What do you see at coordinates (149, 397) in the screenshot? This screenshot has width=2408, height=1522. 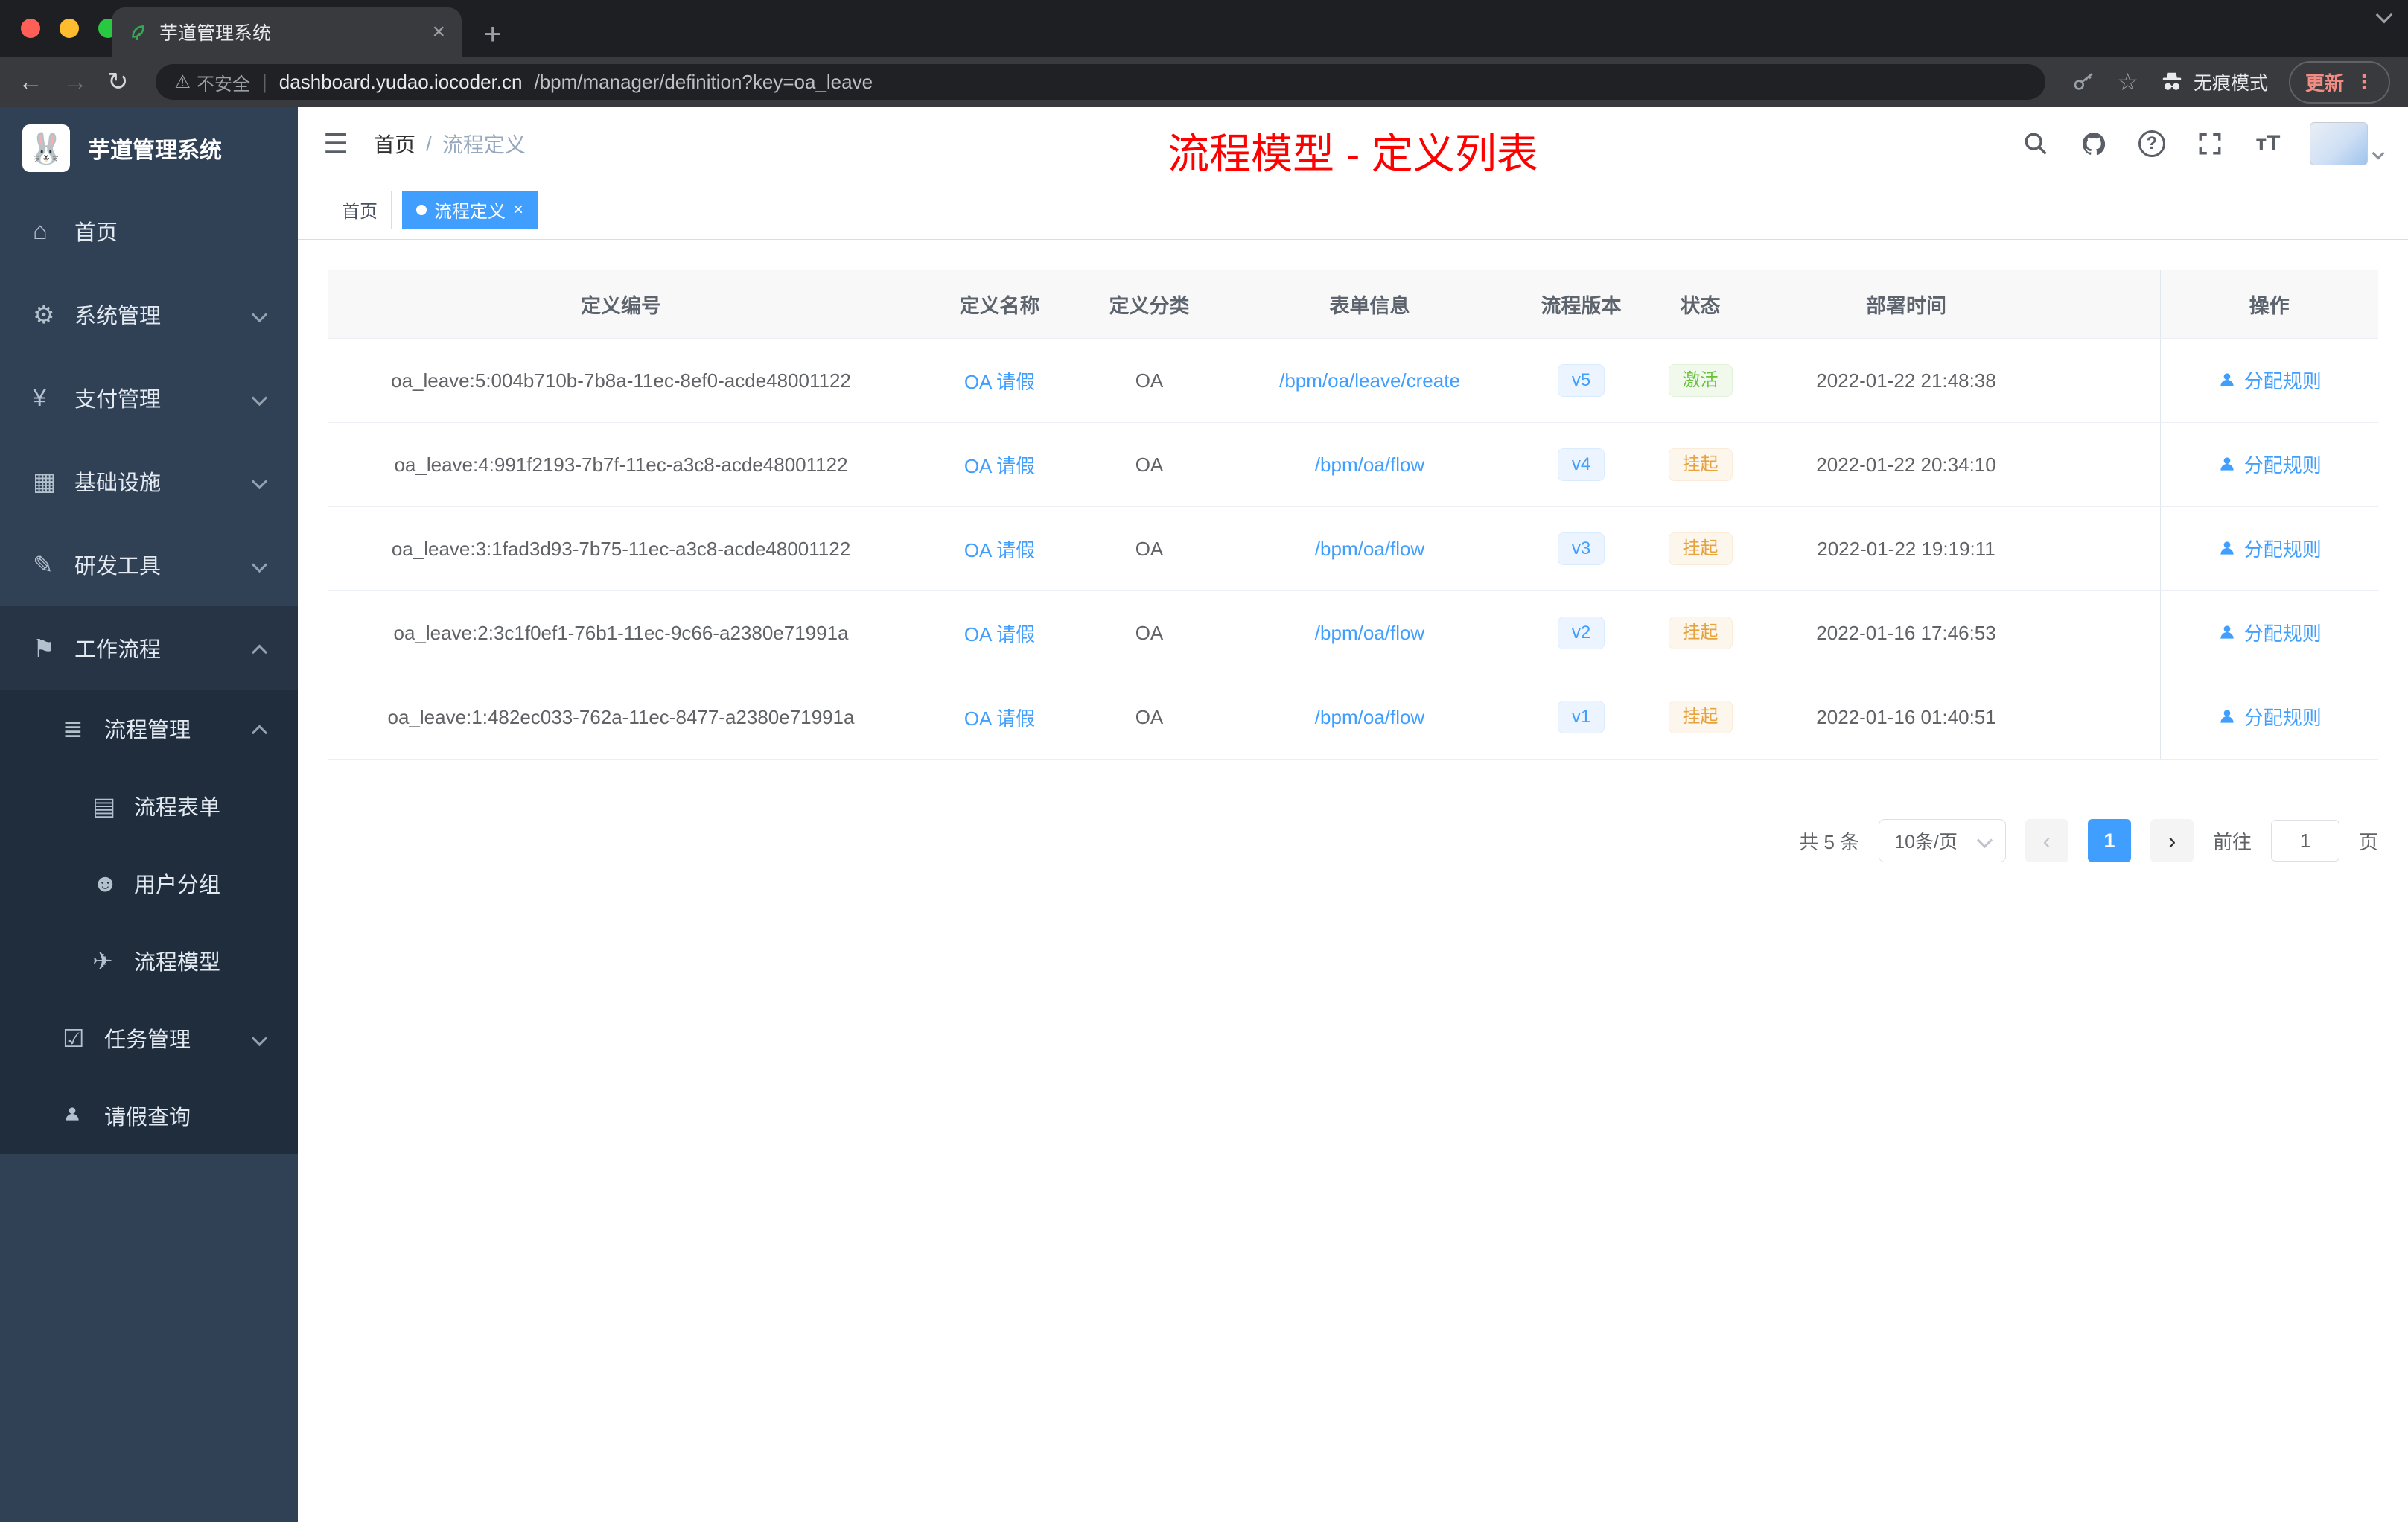 I see `sidebar-item-payment: ¥ 支付管理` at bounding box center [149, 397].